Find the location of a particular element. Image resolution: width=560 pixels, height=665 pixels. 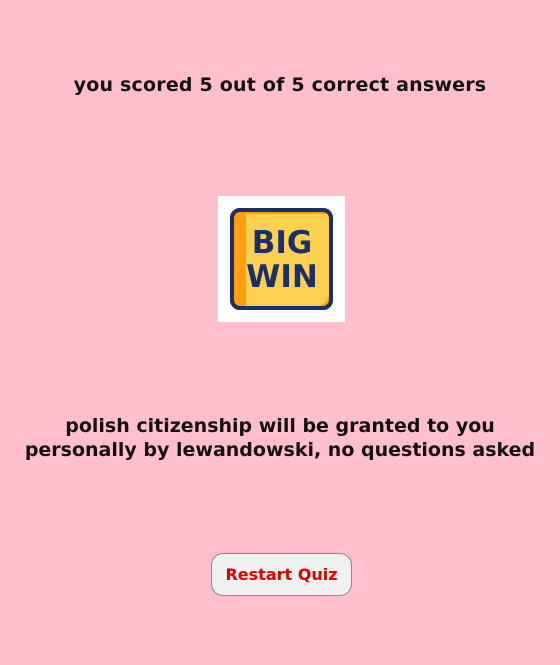

badge-line-win: WIN is located at coordinates (282, 277).